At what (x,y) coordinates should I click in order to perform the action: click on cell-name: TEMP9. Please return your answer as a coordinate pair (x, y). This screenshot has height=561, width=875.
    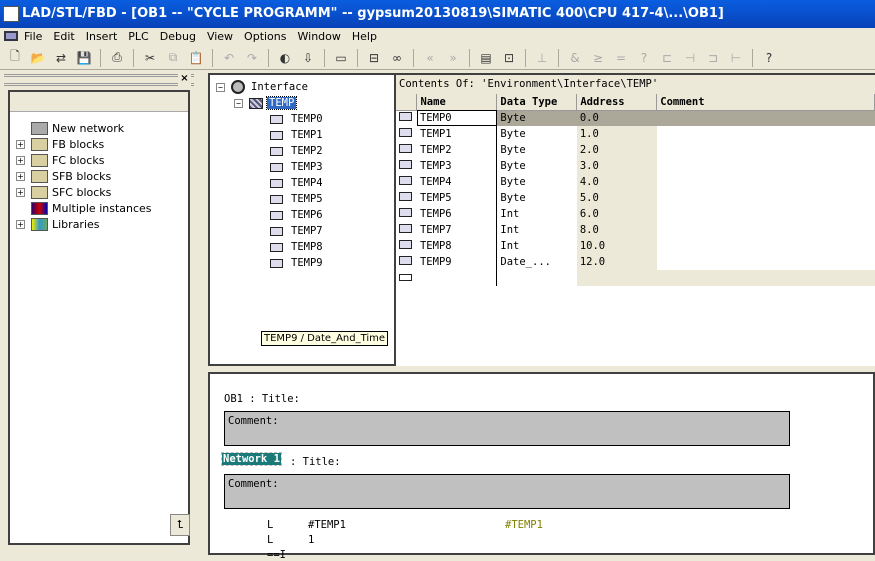
    Looking at the image, I should click on (457, 262).